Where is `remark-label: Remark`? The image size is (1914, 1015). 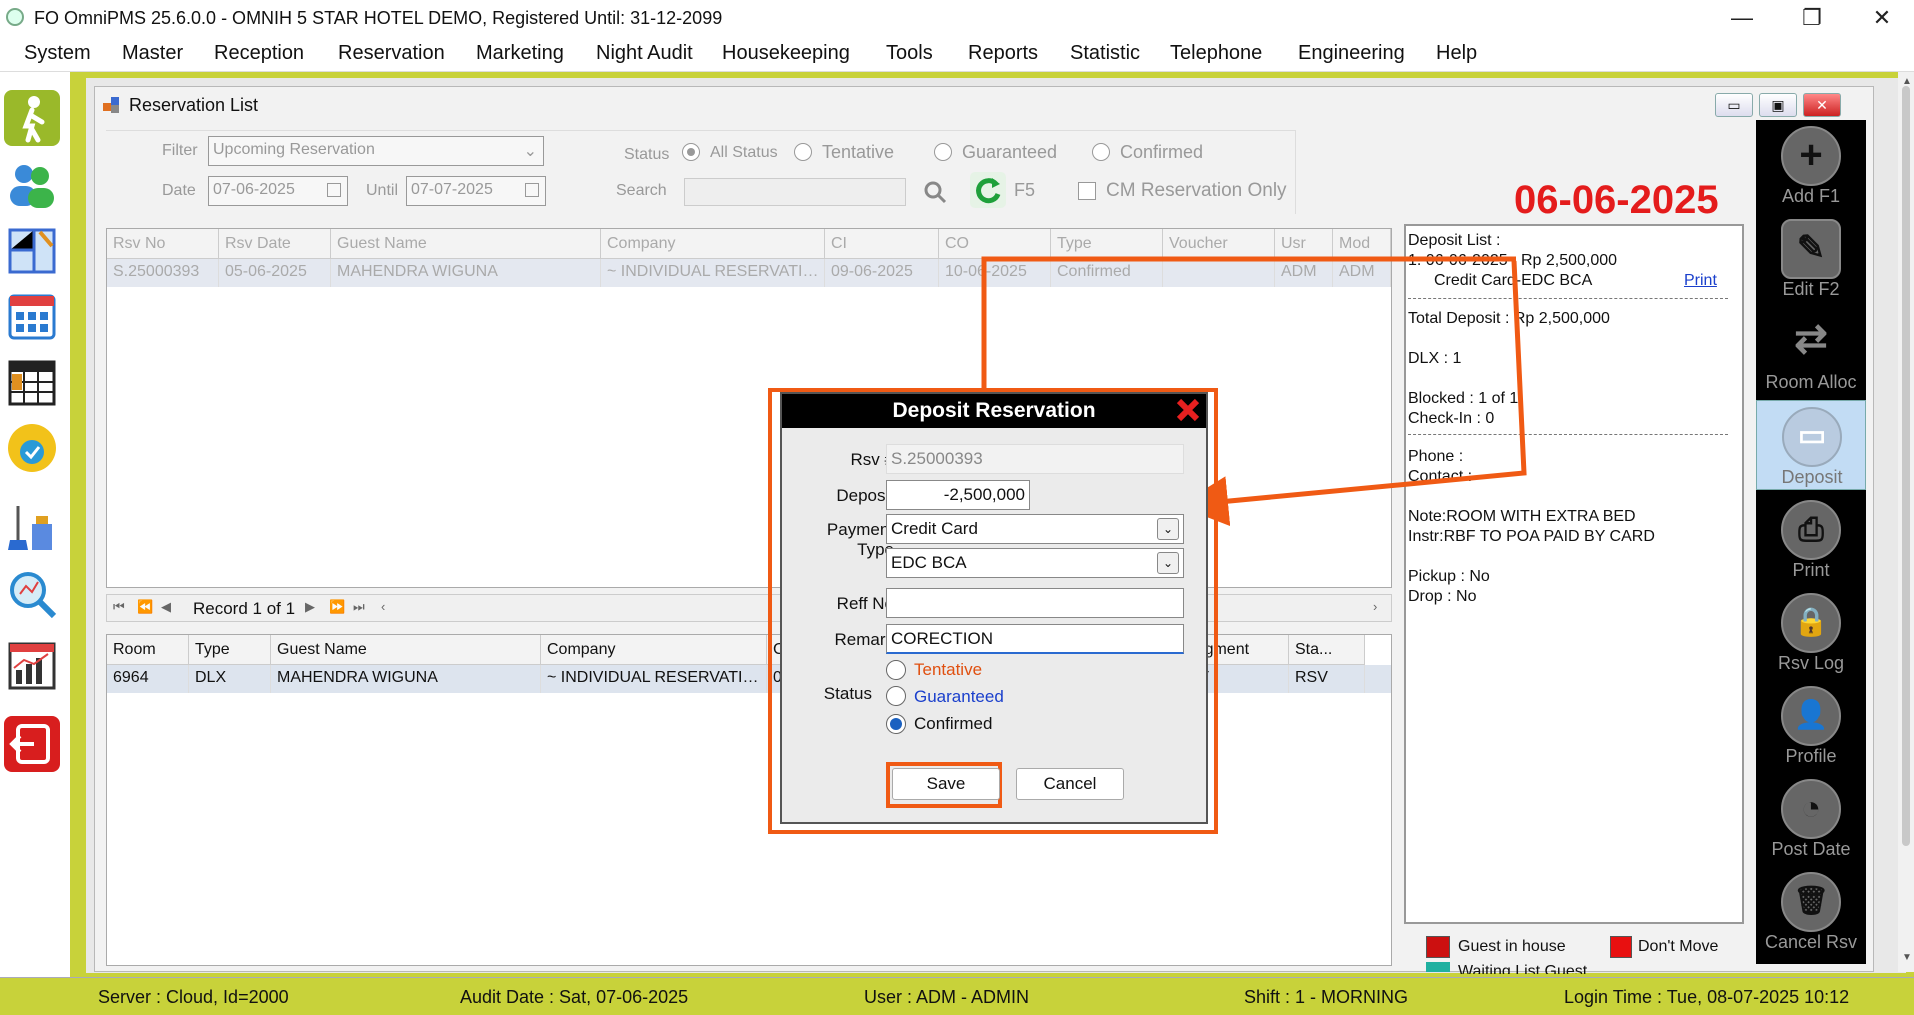
remark-label: Remark is located at coordinates (864, 639).